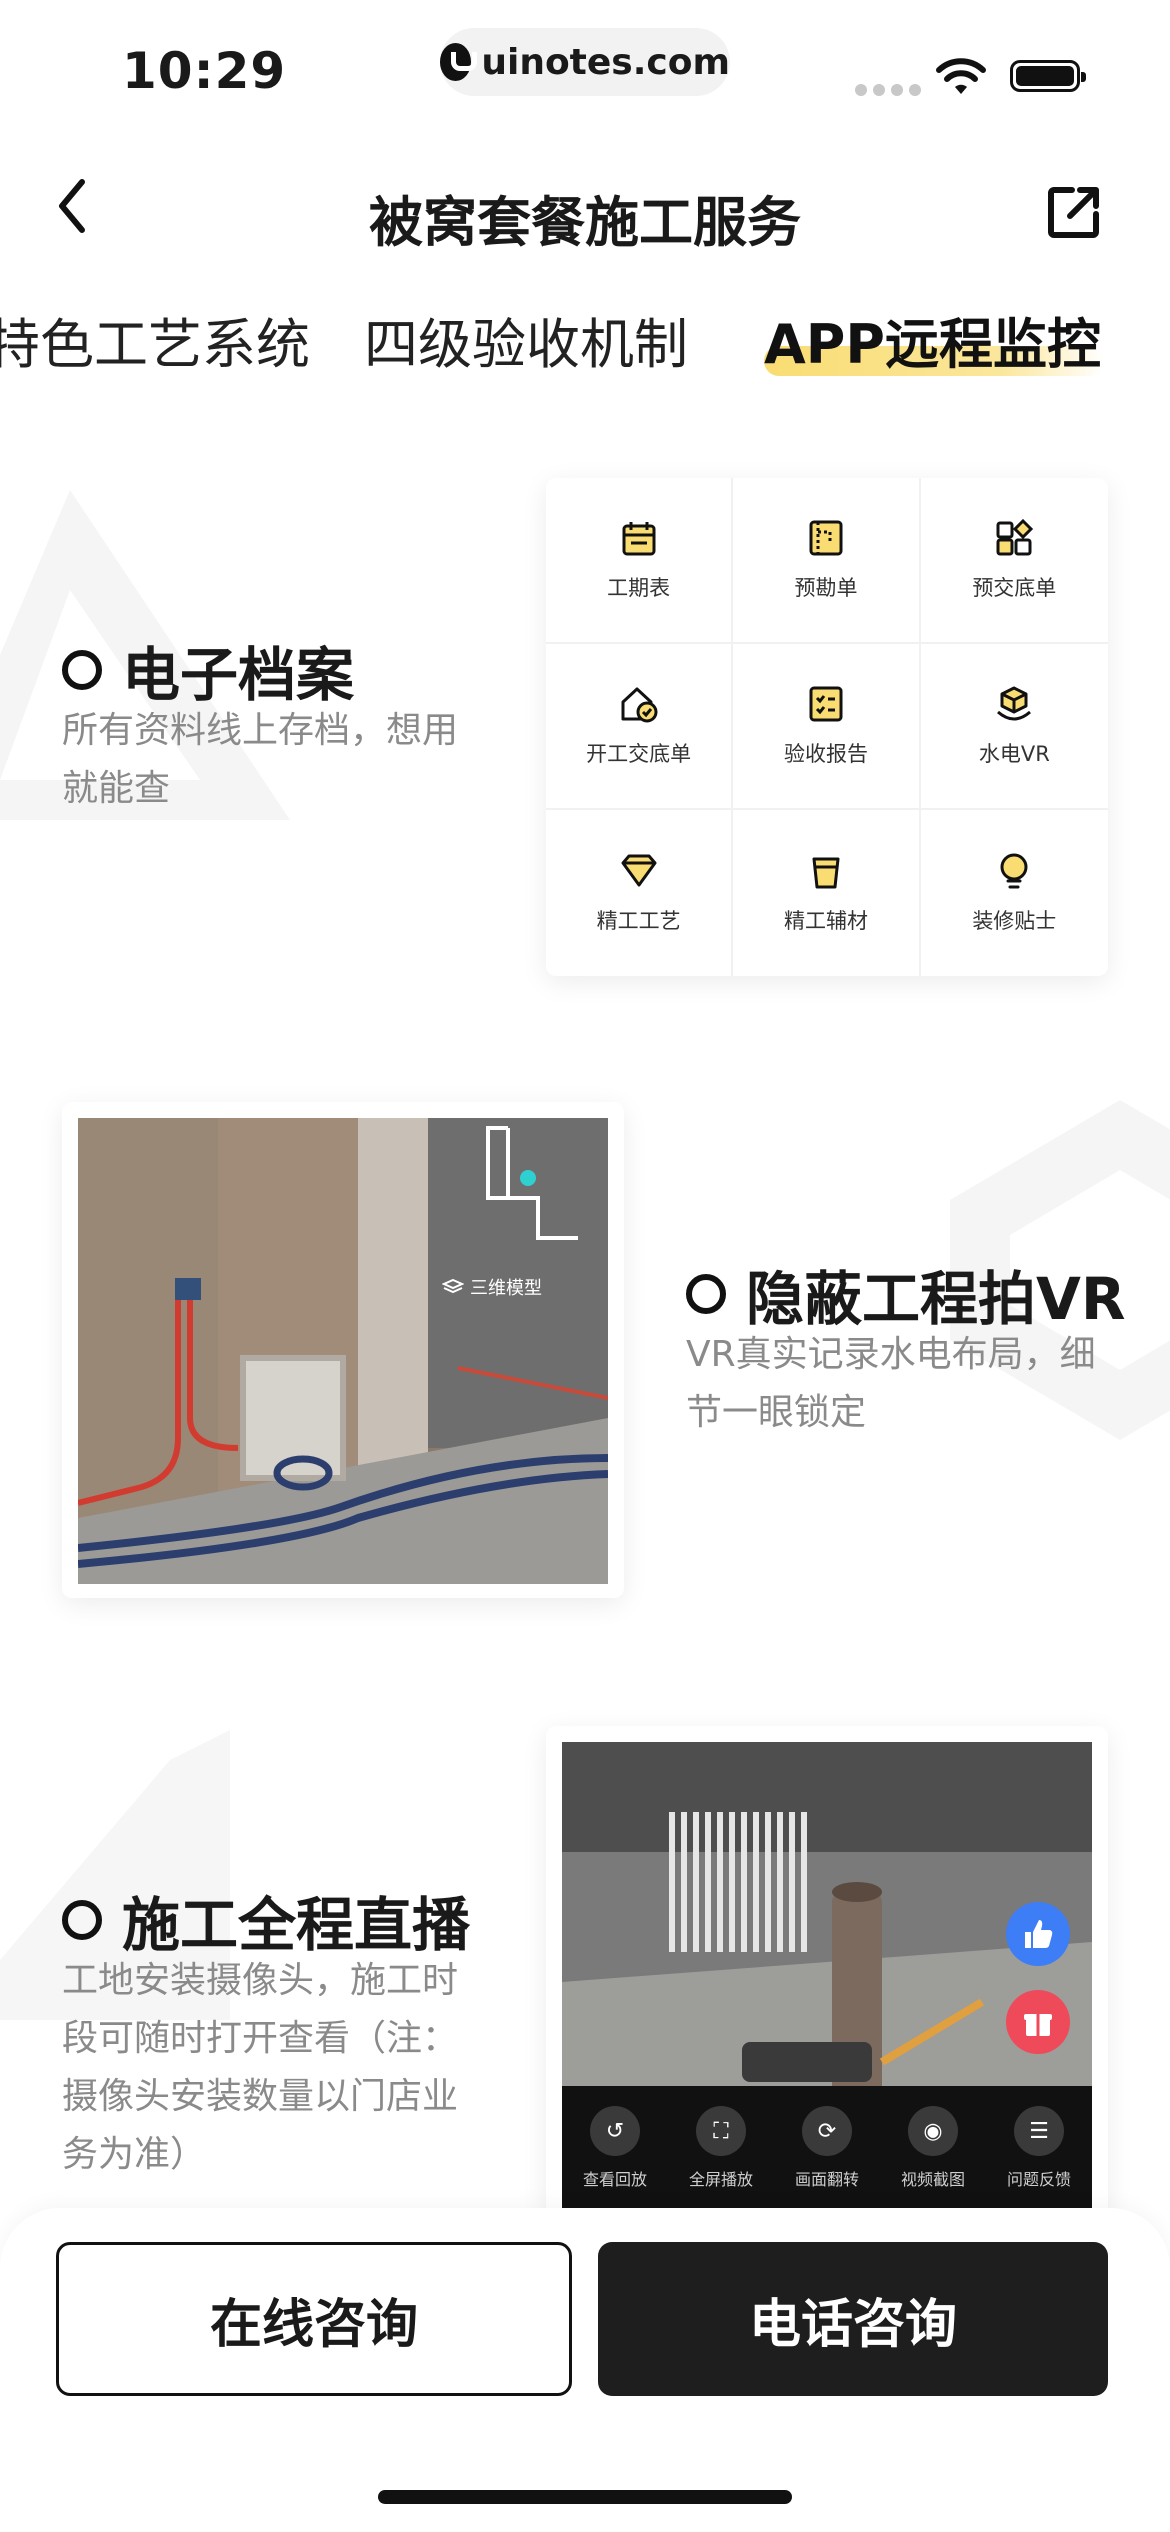 The width and height of the screenshot is (1170, 2532). What do you see at coordinates (1074, 212) in the screenshot?
I see `share-icon` at bounding box center [1074, 212].